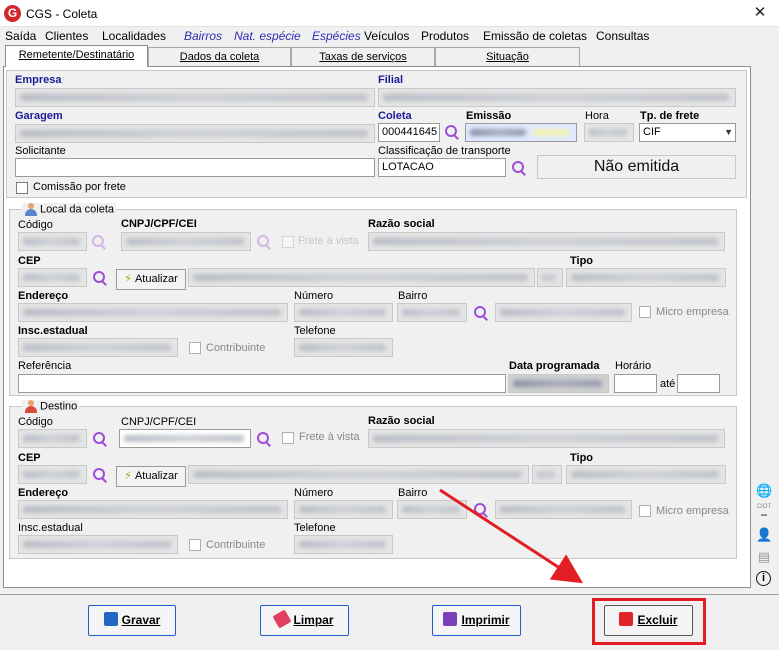 The height and width of the screenshot is (650, 779). Describe the element at coordinates (52, 241) in the screenshot. I see `lc-codigo-field` at that location.